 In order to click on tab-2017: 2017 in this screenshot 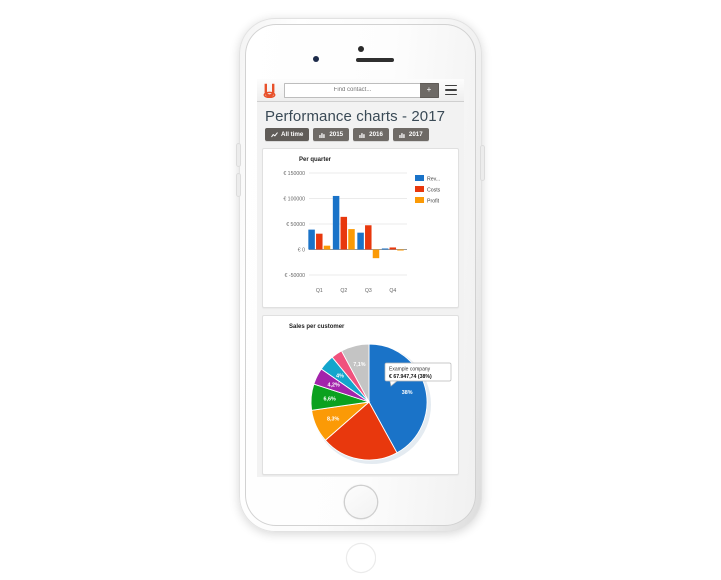, I will do `click(410, 134)`.